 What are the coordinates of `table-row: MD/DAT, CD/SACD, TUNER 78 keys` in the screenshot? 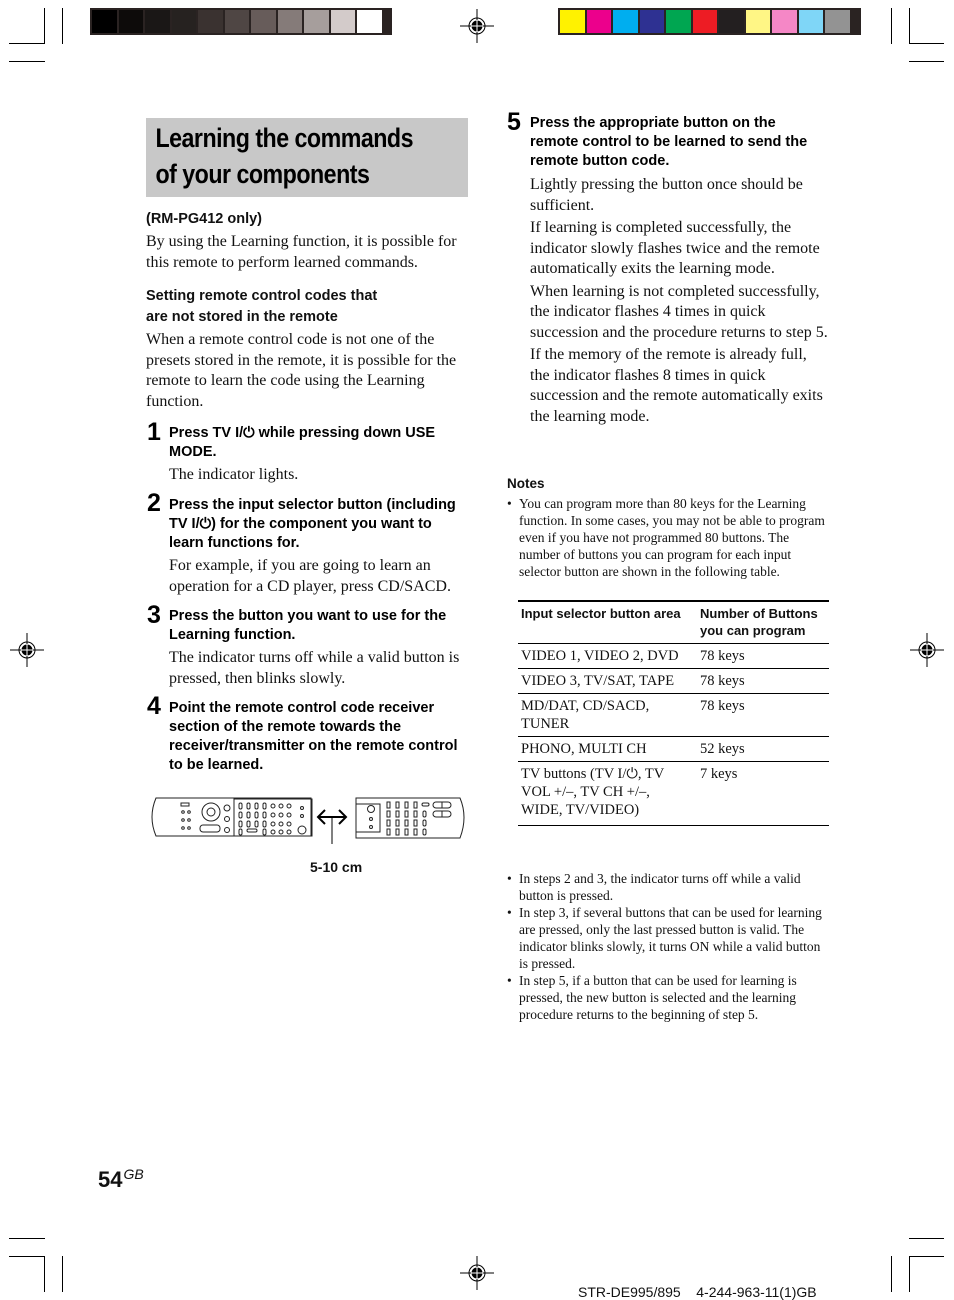 It's located at (673, 715).